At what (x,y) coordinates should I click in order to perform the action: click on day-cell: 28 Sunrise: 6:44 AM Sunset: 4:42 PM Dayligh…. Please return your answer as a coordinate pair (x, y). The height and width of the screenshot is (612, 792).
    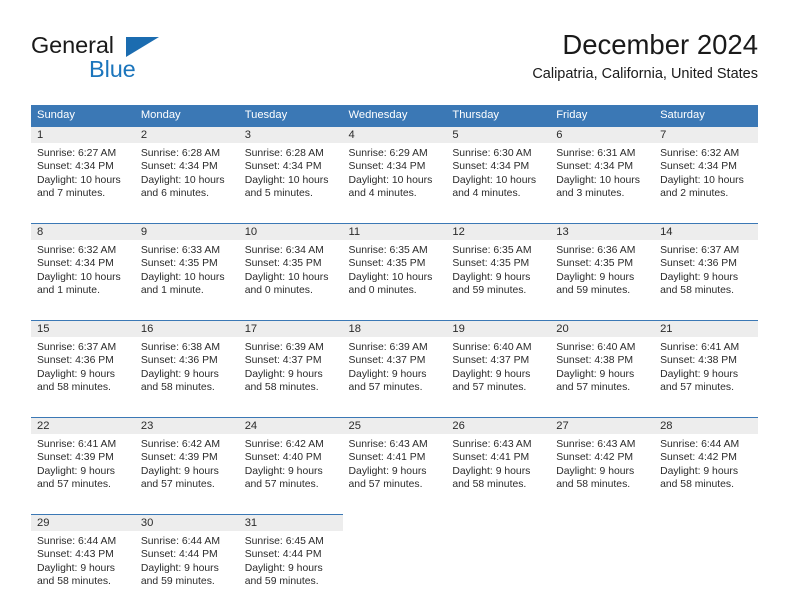
    Looking at the image, I should click on (706, 461).